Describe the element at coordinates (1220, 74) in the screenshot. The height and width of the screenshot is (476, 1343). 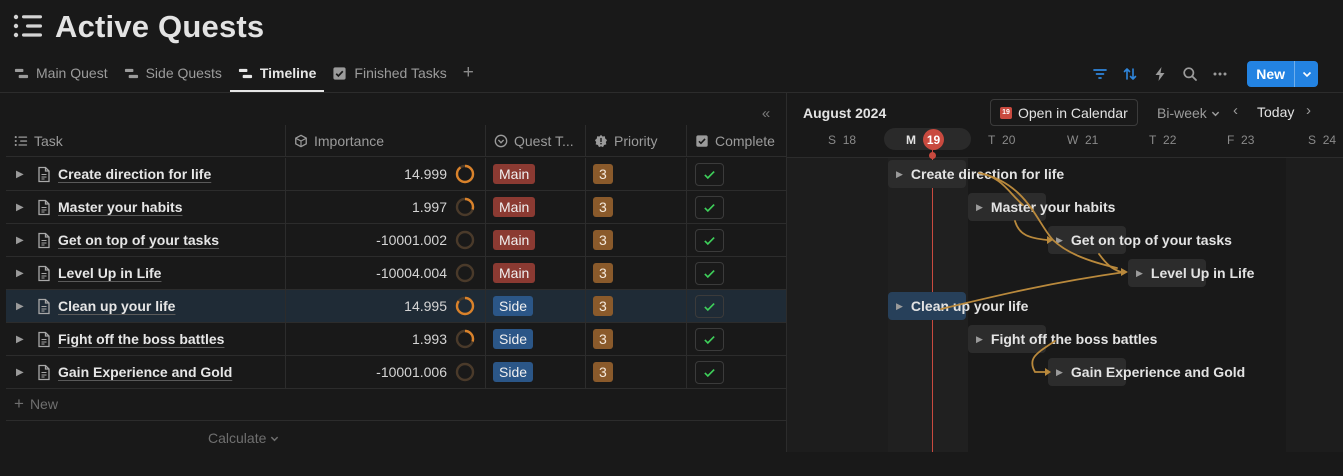
I see `more-button` at that location.